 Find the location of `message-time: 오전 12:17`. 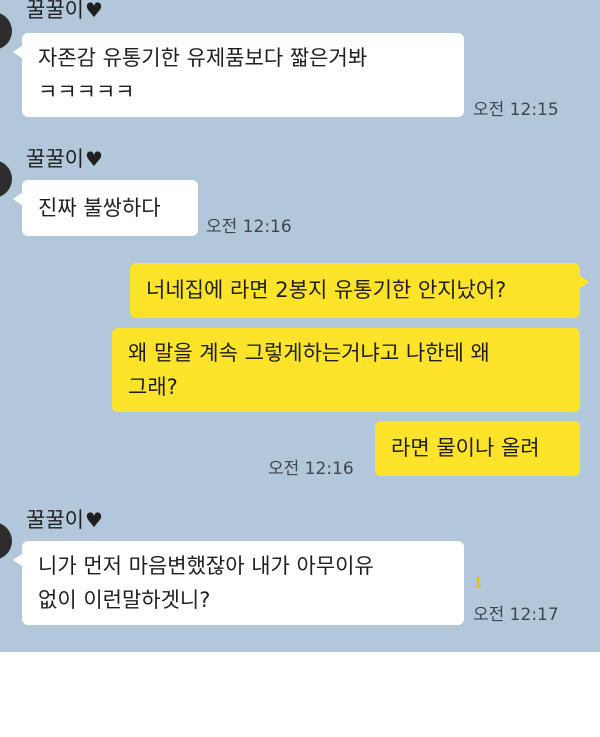

message-time: 오전 12:17 is located at coordinates (516, 615).